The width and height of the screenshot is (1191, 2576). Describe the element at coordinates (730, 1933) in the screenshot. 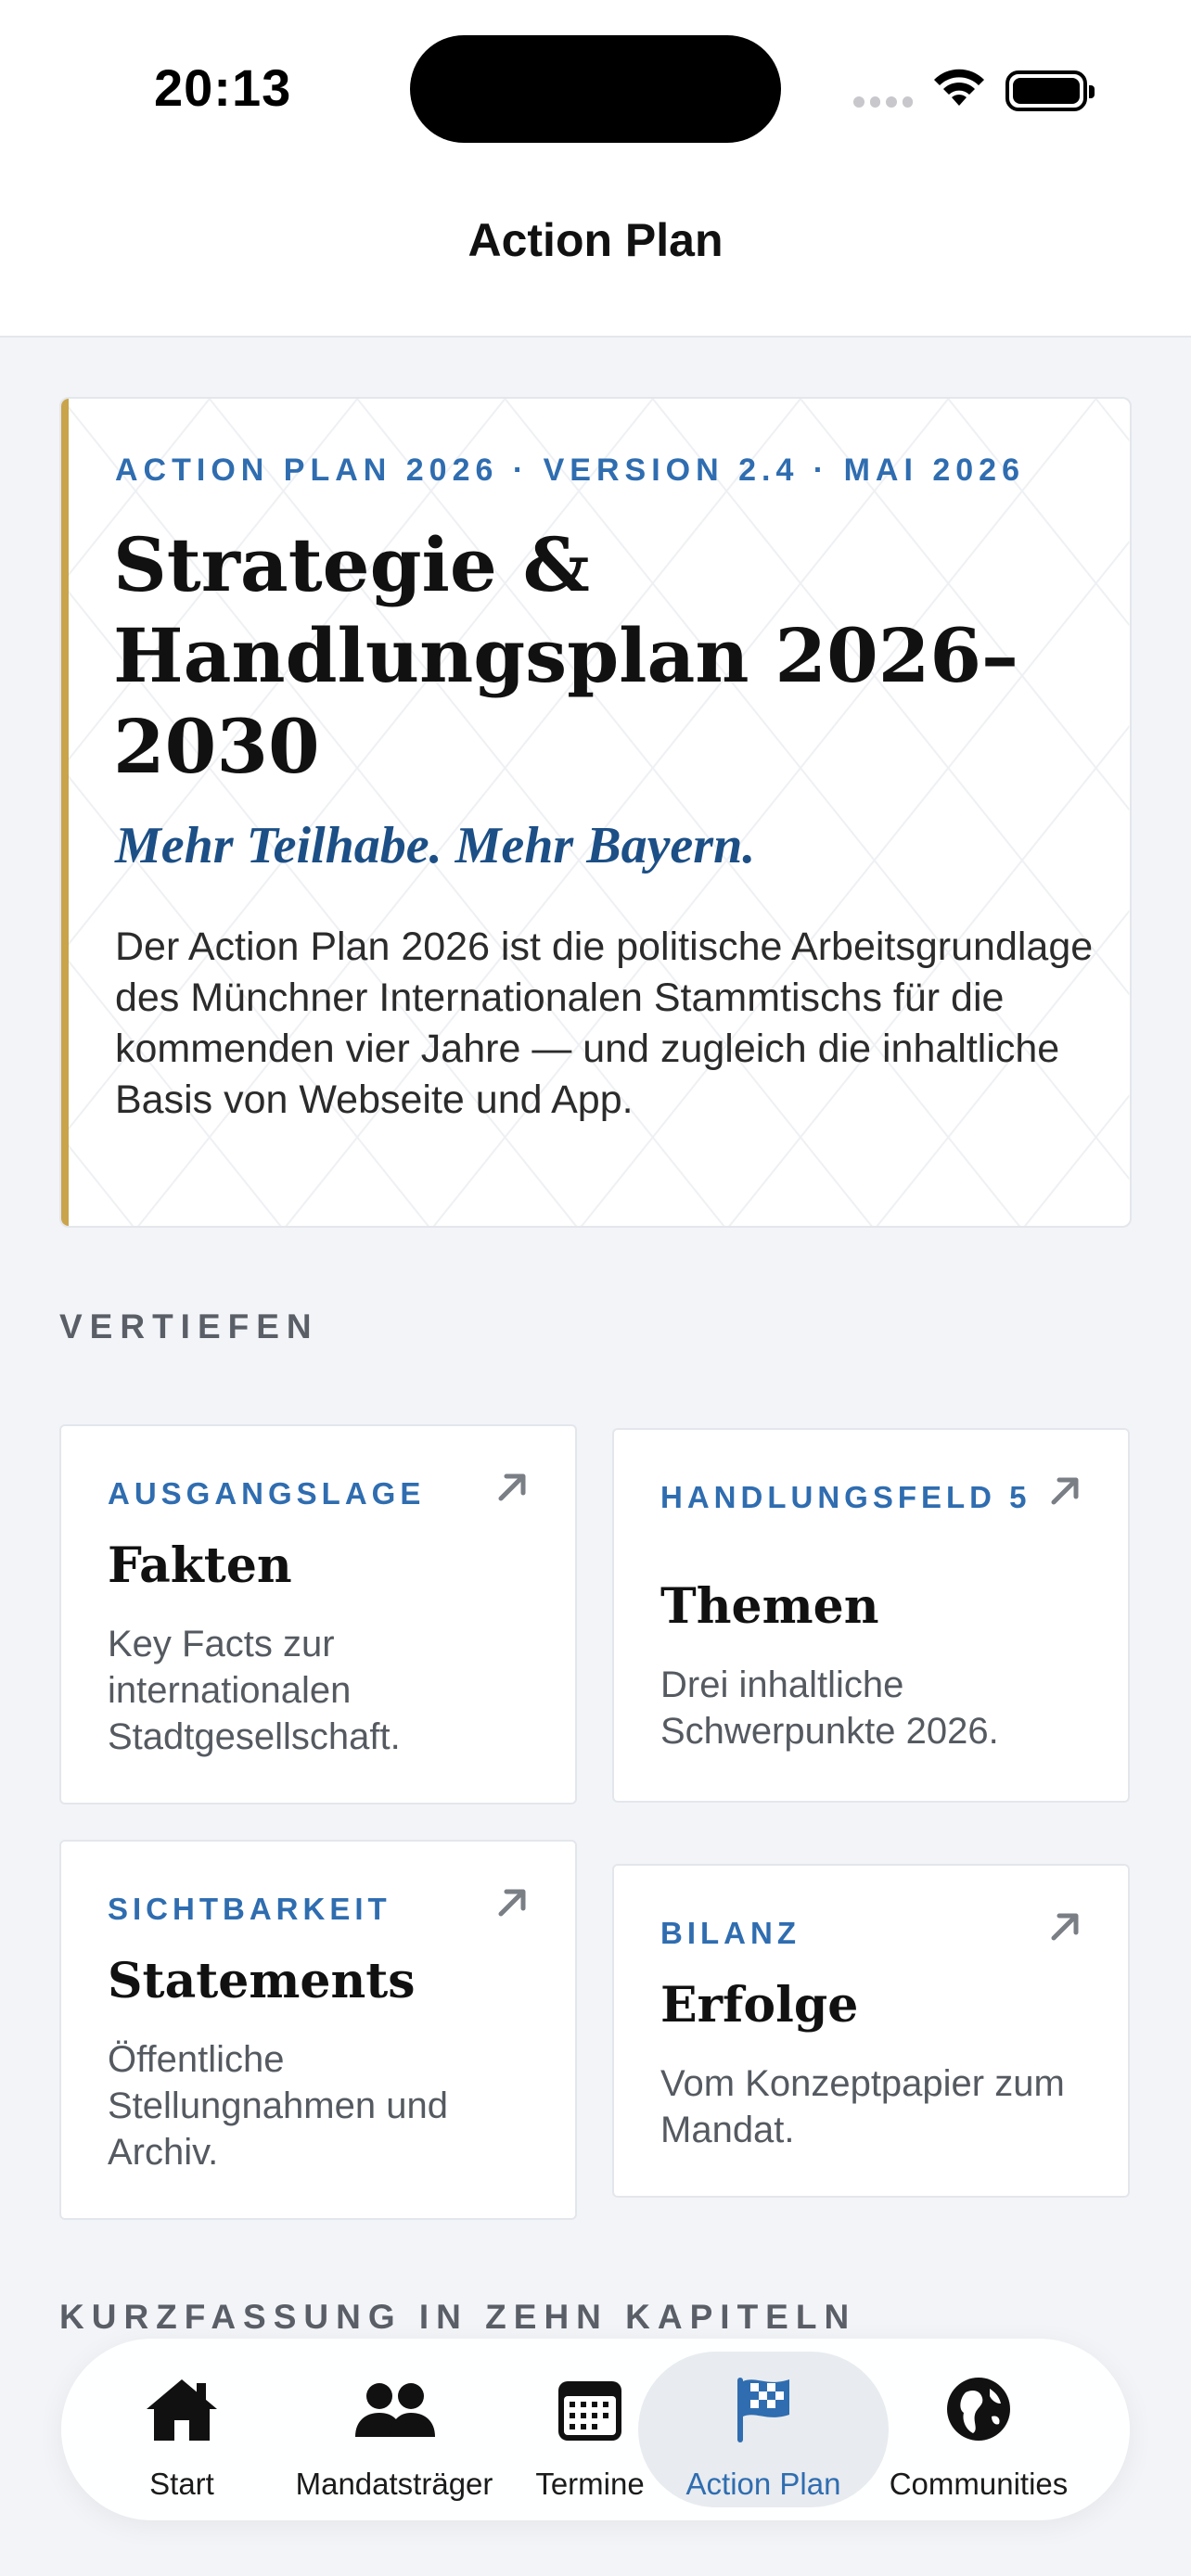

I see `tile-eyebrow: BILANZ` at that location.